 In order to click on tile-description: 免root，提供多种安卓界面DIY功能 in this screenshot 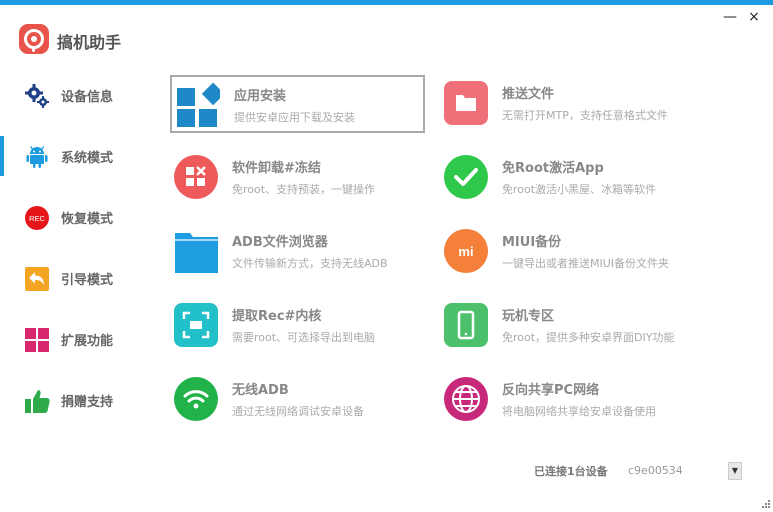, I will do `click(588, 337)`.